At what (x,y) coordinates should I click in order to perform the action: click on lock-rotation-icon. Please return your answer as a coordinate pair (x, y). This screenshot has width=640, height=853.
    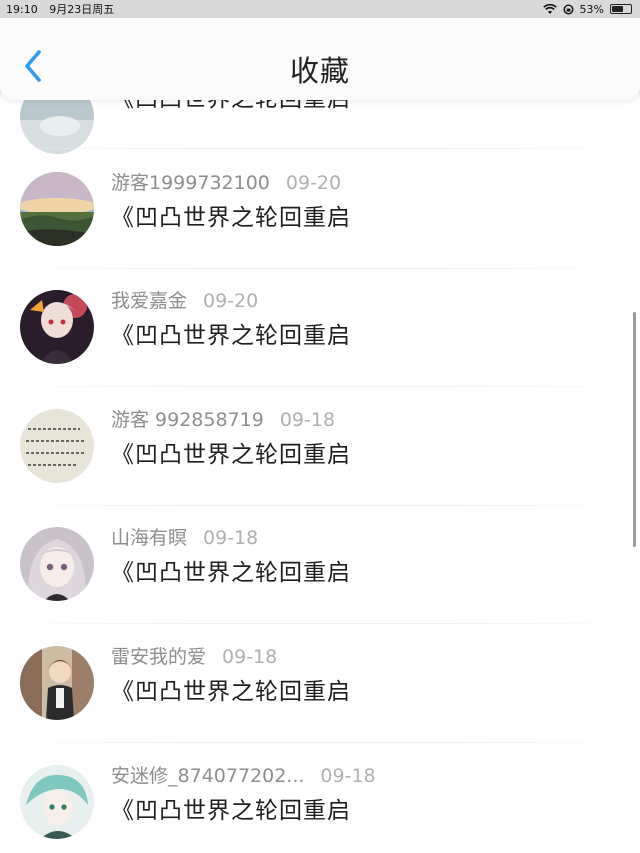
    Looking at the image, I should click on (568, 9).